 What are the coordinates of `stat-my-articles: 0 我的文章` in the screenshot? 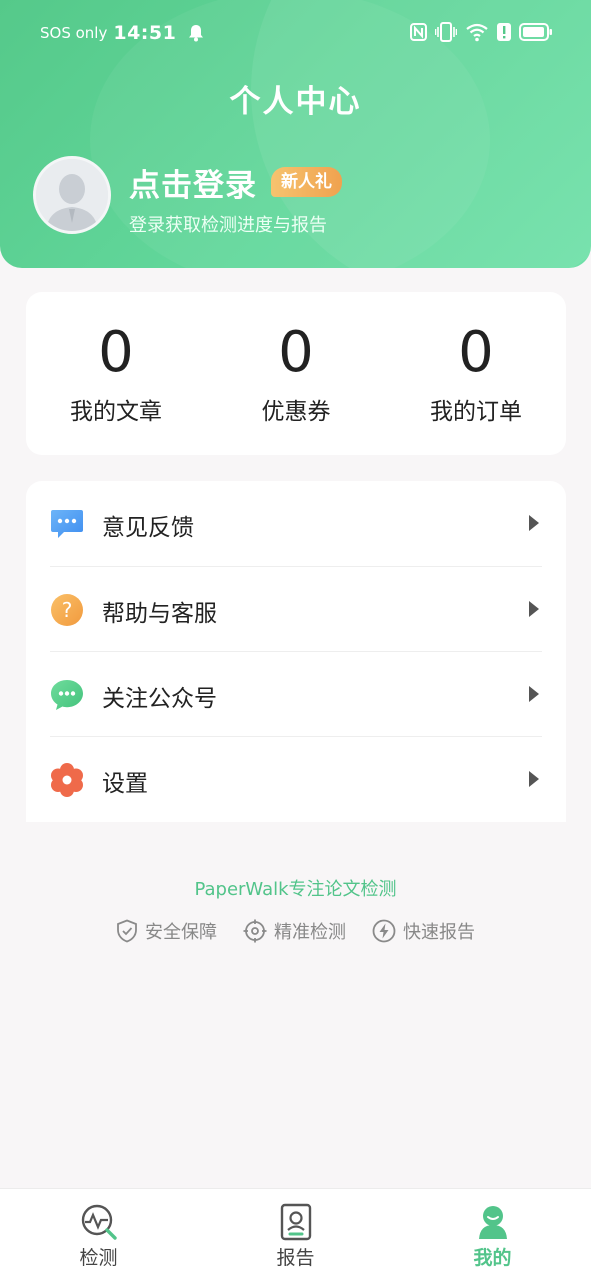 It's located at (116, 373).